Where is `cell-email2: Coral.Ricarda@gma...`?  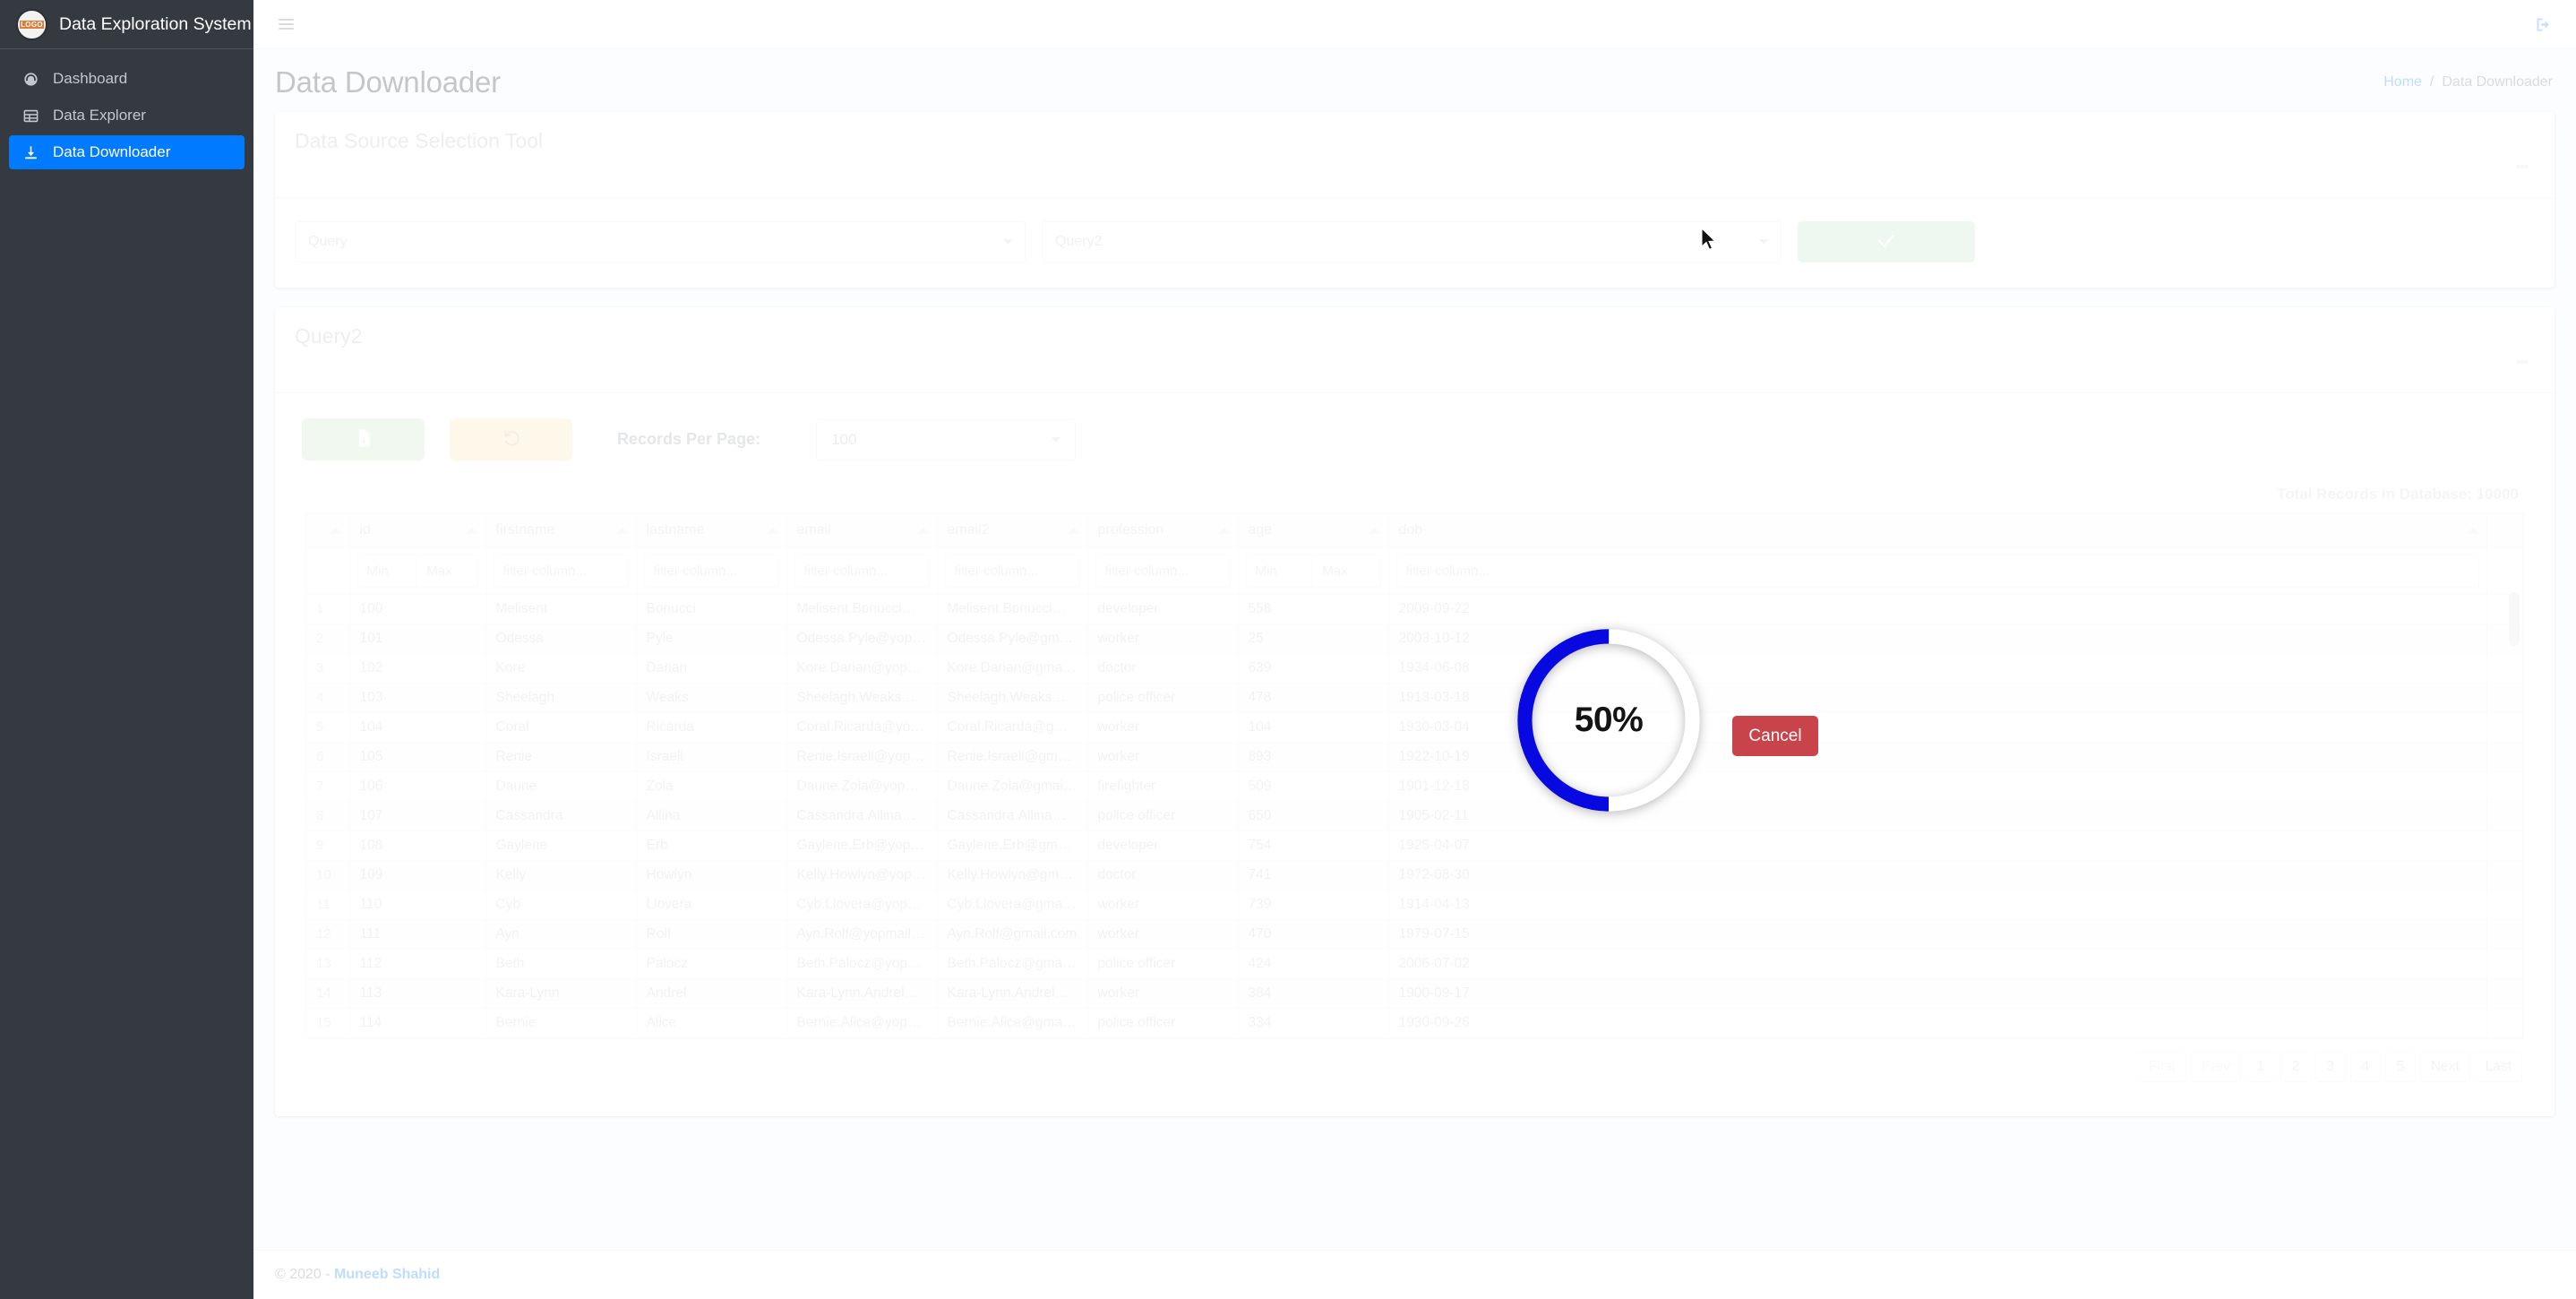 cell-email2: Coral.Ricarda@gma... is located at coordinates (1012, 727).